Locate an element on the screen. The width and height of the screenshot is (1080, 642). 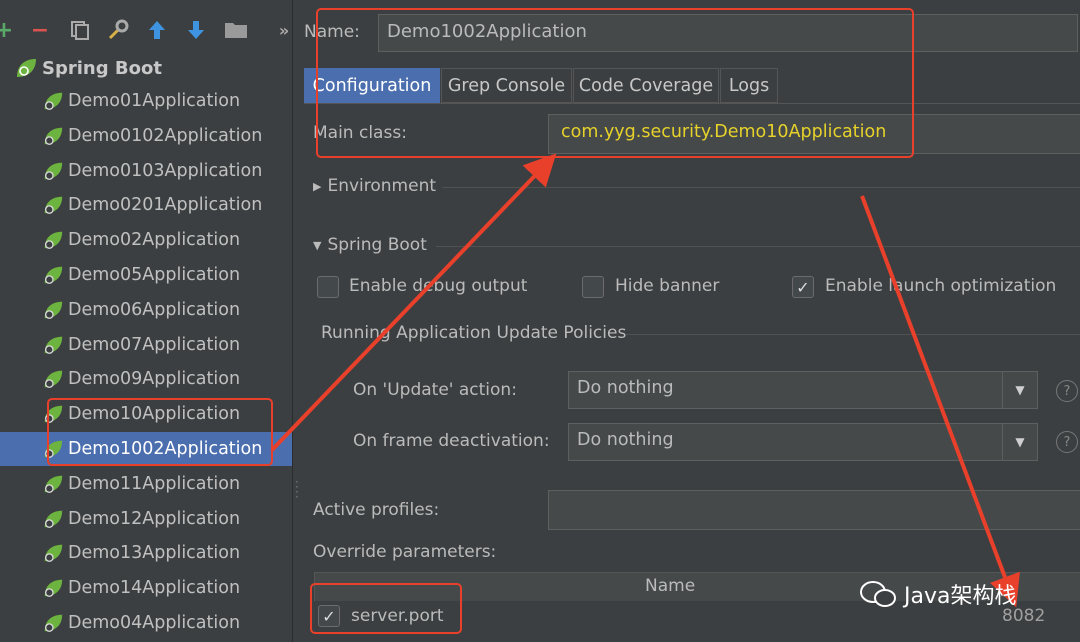
wechat-icon is located at coordinates (878, 594).